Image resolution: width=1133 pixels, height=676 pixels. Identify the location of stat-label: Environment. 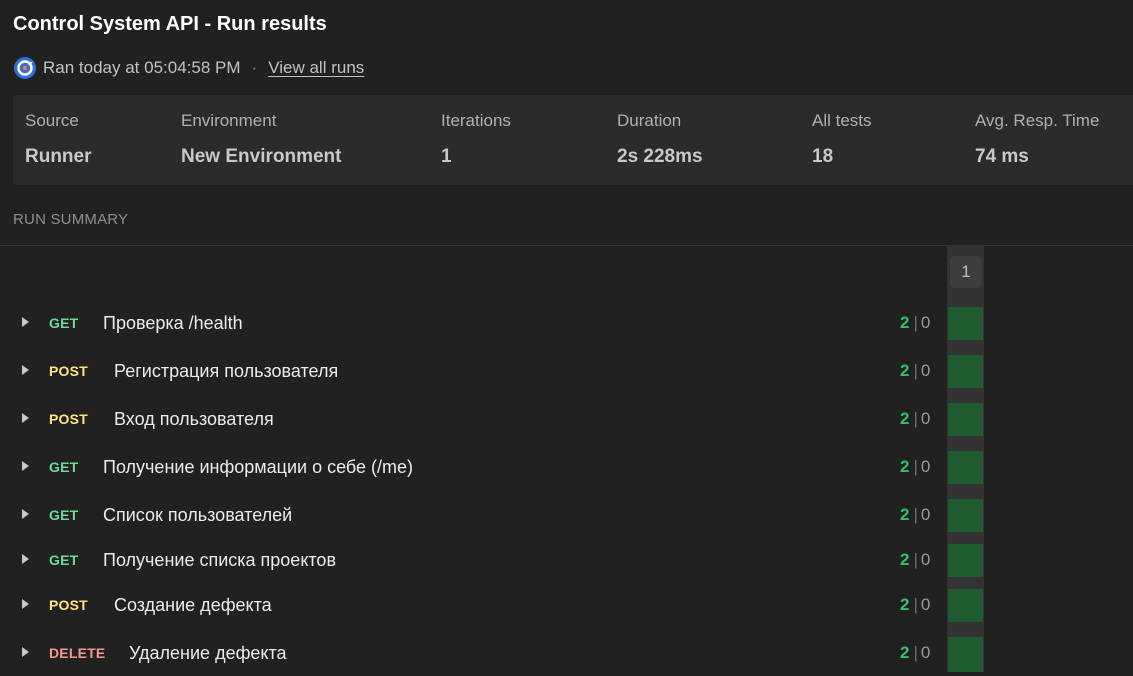
(229, 120).